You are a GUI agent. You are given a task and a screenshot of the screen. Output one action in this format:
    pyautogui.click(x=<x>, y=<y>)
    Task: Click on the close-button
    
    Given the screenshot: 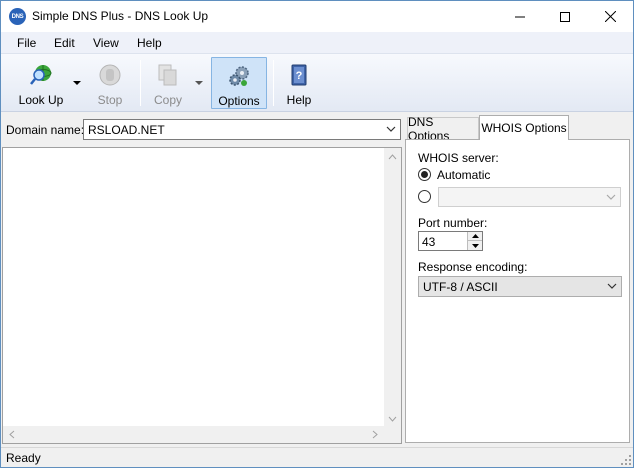 What is the action you would take?
    pyautogui.click(x=610, y=16)
    